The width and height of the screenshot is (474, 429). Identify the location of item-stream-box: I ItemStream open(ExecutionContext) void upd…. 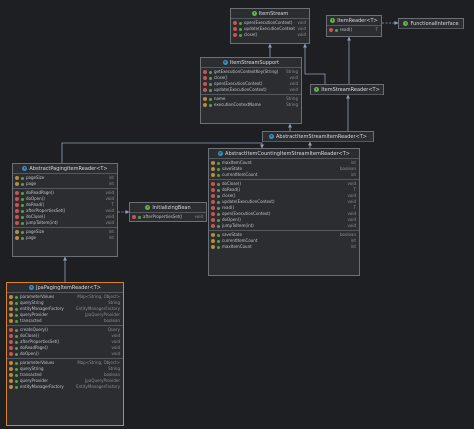
(270, 26).